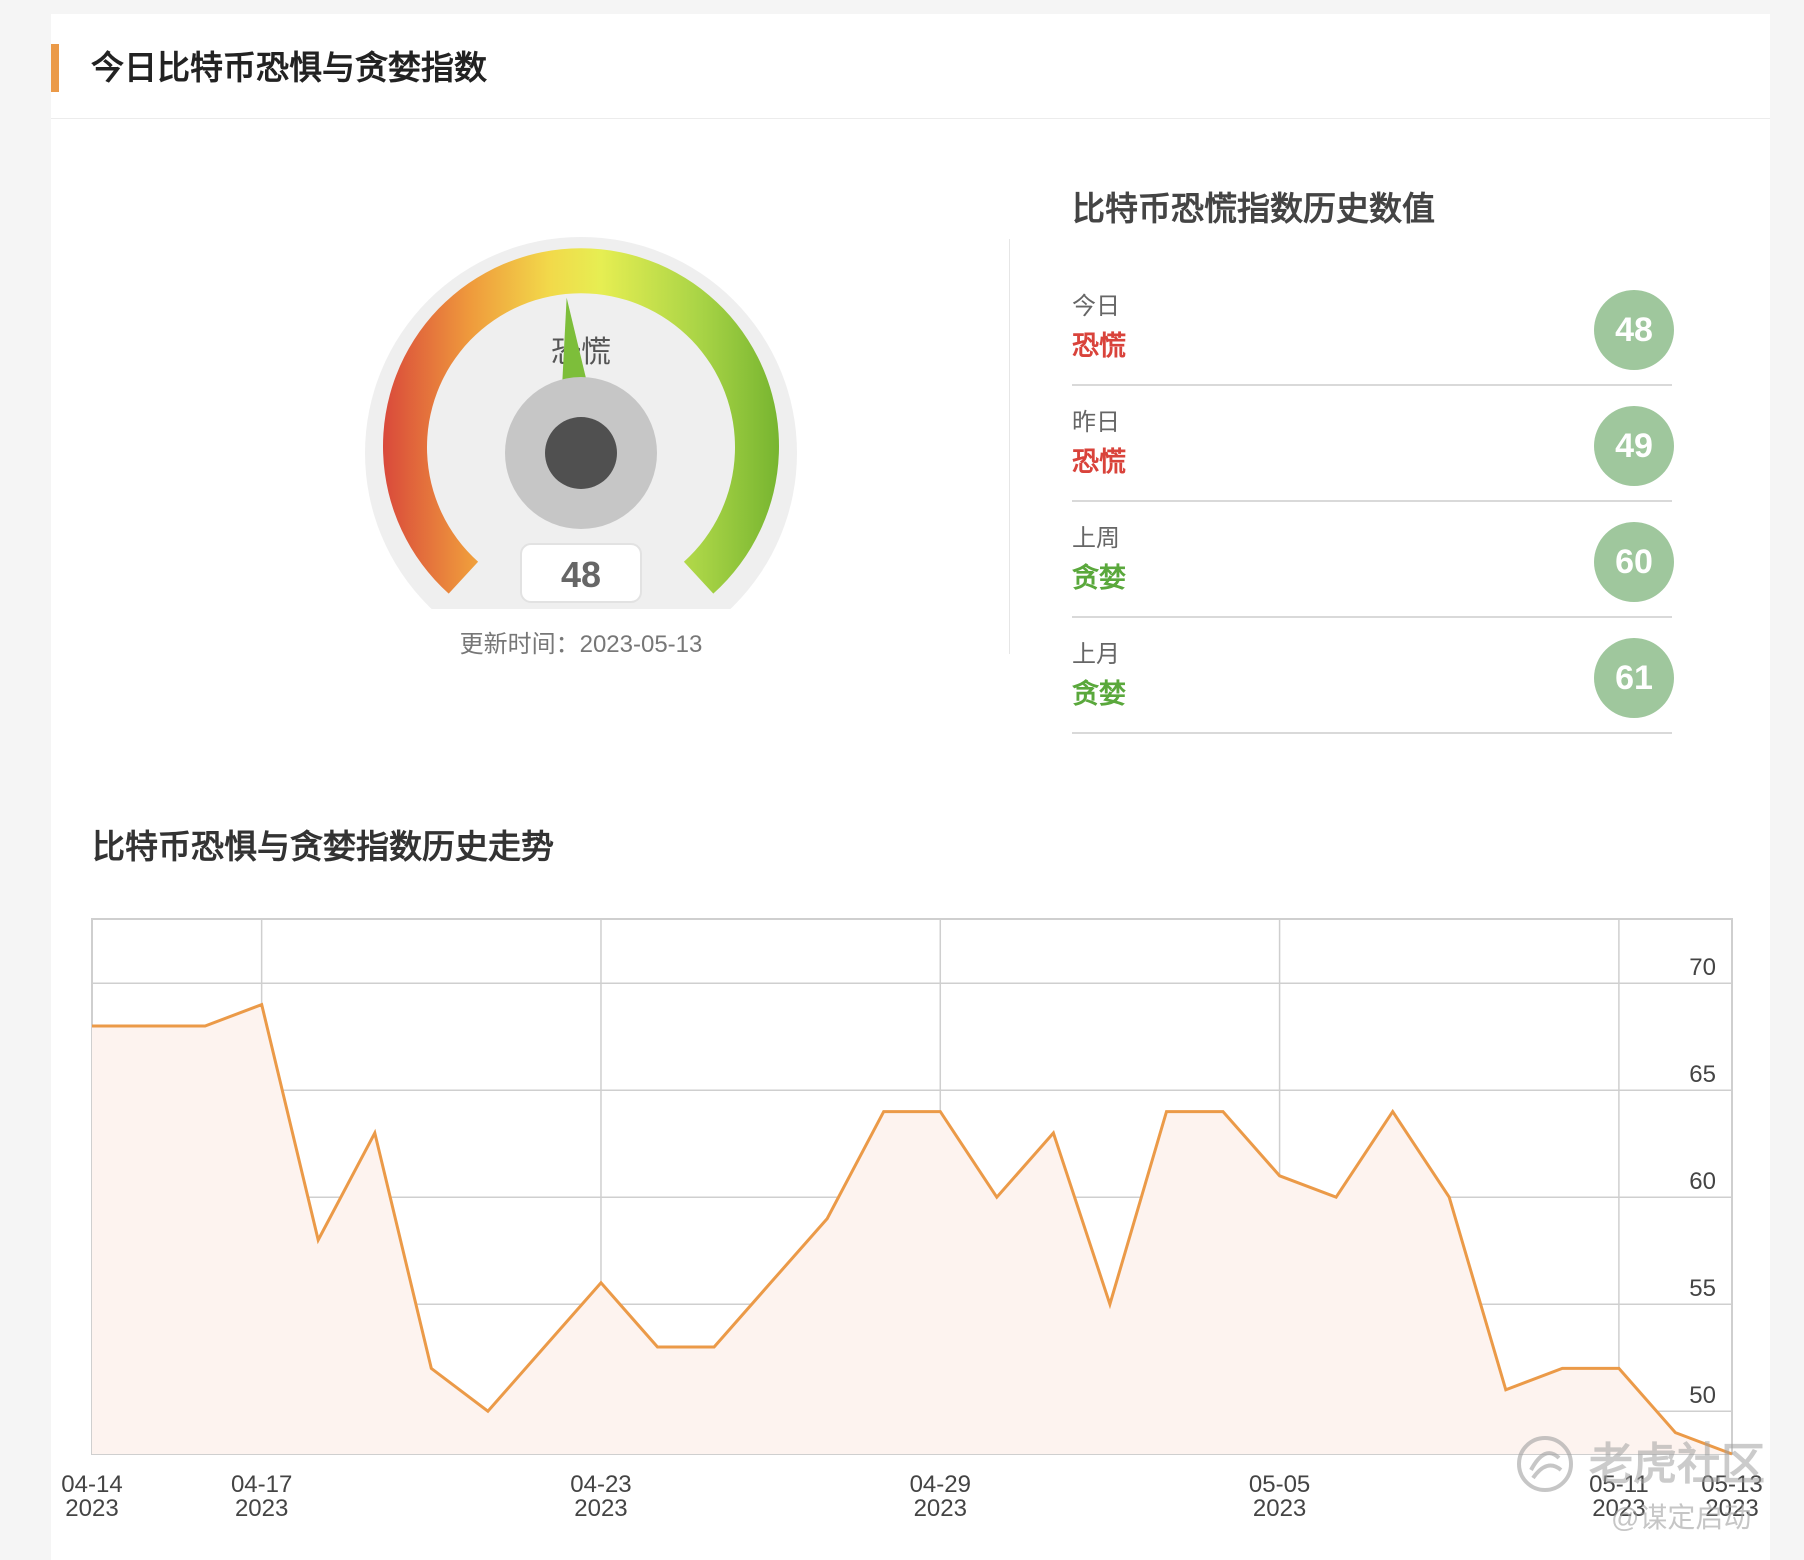 The image size is (1804, 1560). Describe the element at coordinates (600, 1484) in the screenshot. I see `x-tick-label: 04-23` at that location.